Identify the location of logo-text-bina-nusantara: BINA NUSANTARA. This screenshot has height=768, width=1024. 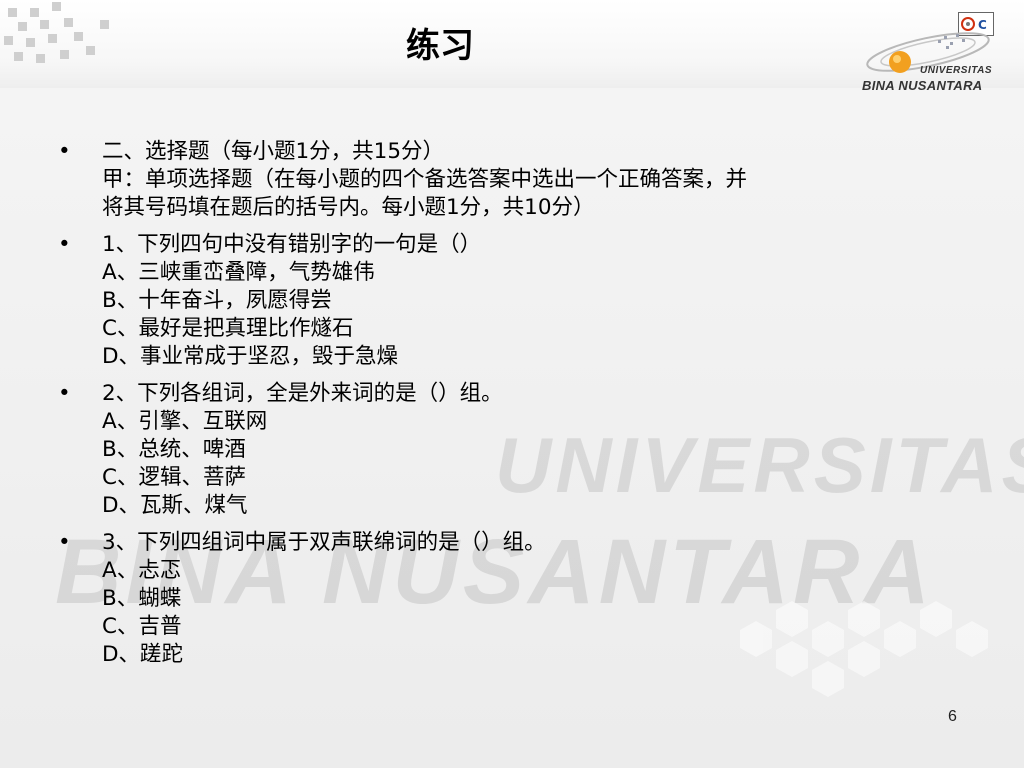
(922, 85).